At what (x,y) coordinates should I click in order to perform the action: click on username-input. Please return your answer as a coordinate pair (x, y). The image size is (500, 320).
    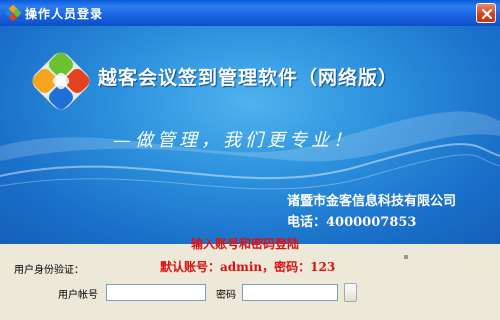
    Looking at the image, I should click on (156, 292).